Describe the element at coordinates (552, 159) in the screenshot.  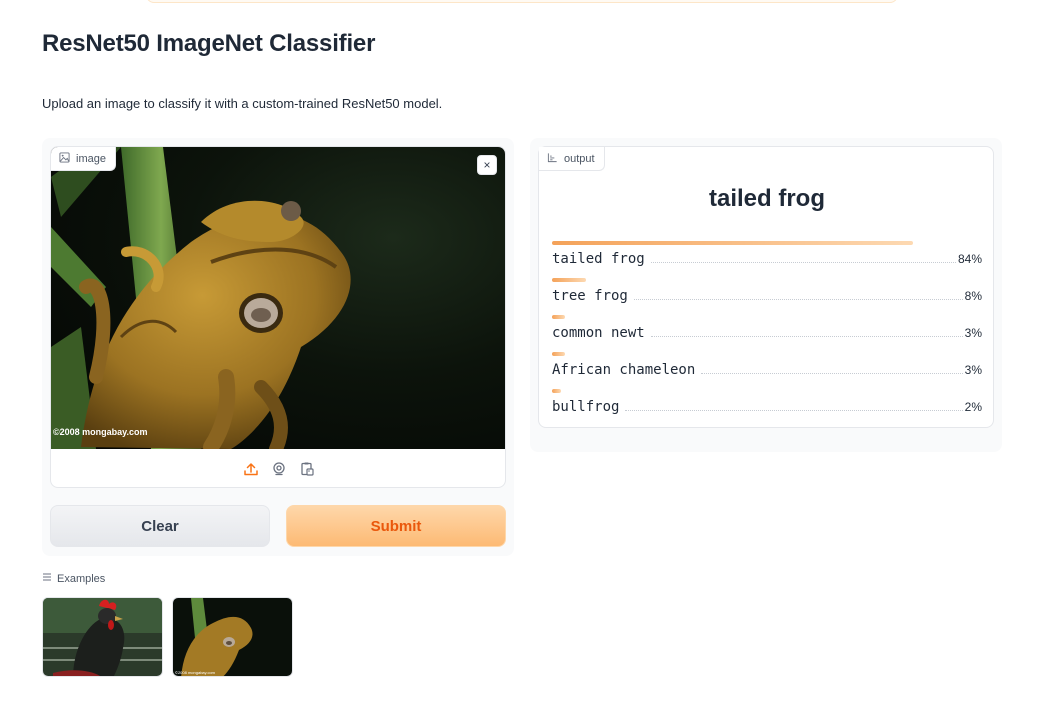
I see `chart-icon` at that location.